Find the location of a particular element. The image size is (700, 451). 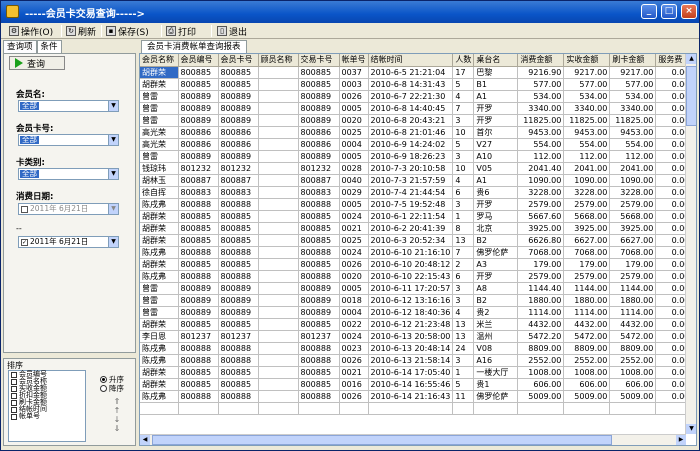

desc-radio: 降序 is located at coordinates (117, 388).